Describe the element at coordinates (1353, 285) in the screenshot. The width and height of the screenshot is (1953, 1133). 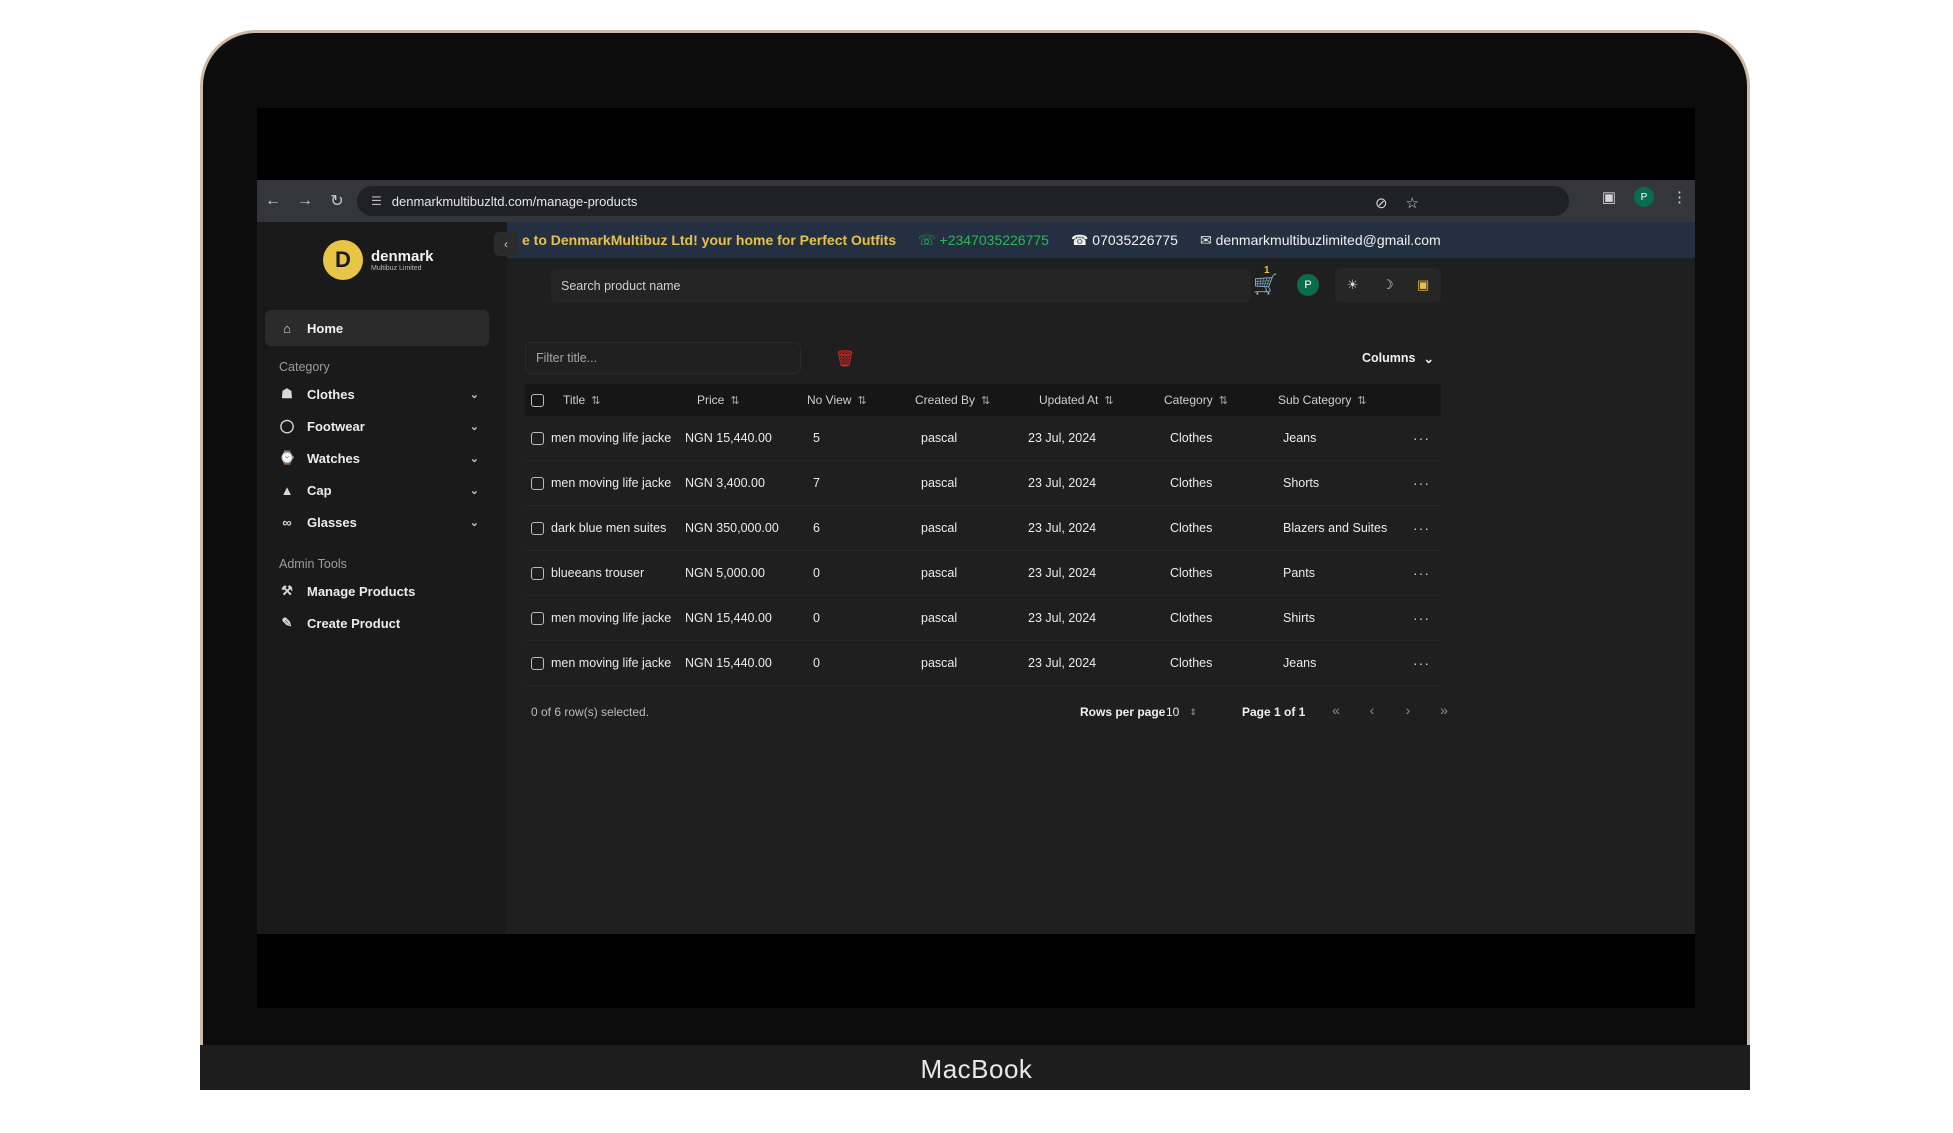
I see `sun-icon: ☀` at that location.